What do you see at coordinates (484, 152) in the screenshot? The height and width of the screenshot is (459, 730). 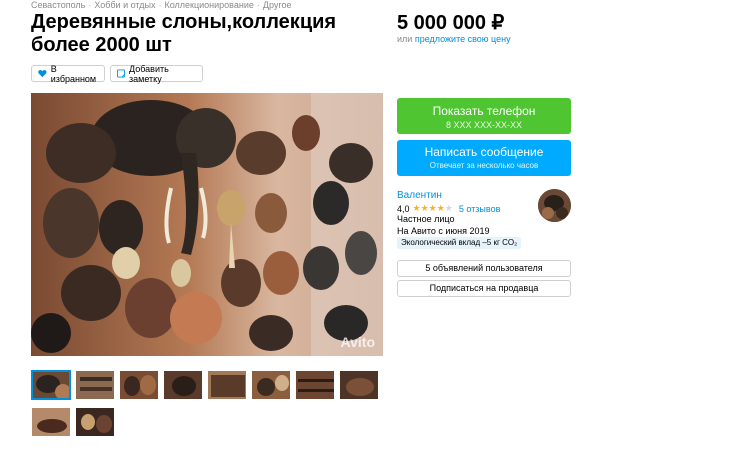 I see `write-message-label: Написать сообщение` at bounding box center [484, 152].